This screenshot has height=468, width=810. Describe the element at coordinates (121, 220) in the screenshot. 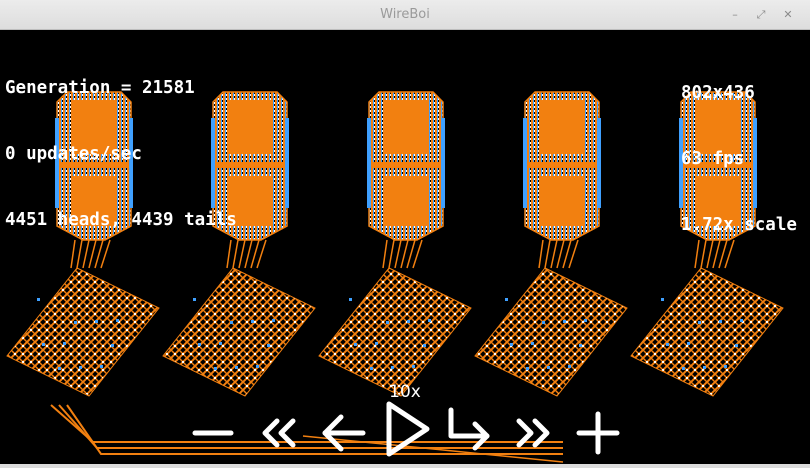

I see `cell-counts: 4451 heads, 4439 tails` at that location.